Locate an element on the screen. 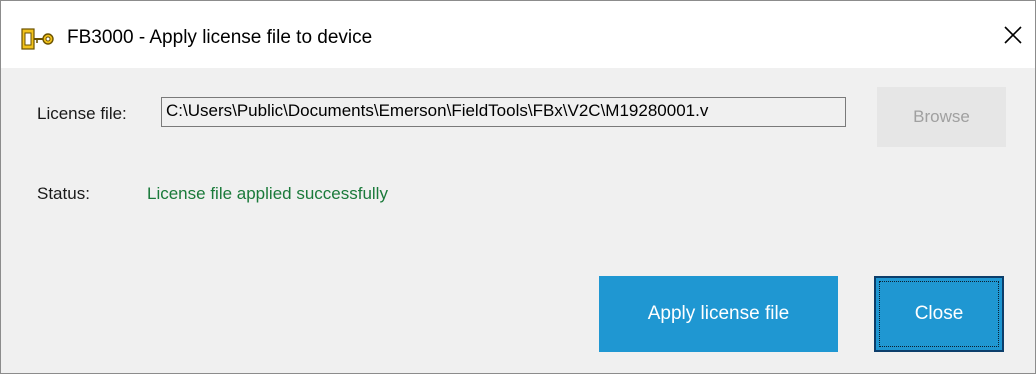 This screenshot has width=1036, height=374. status-value: License file applied successfully is located at coordinates (267, 193).